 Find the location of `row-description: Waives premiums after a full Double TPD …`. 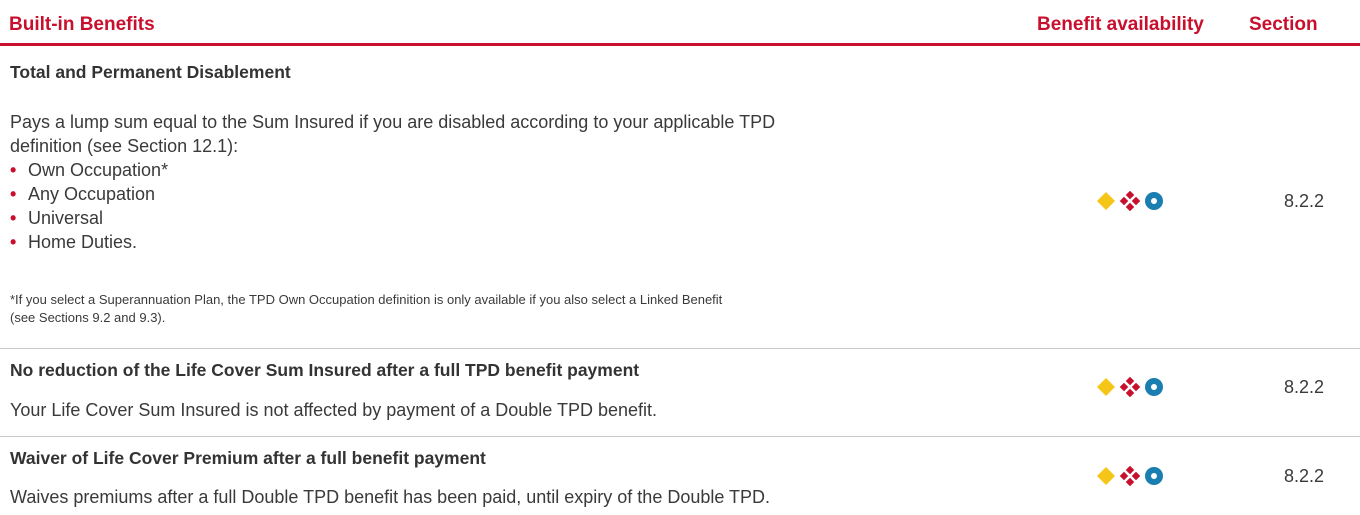

row-description: Waives premiums after a full Double TPD … is located at coordinates (390, 497).